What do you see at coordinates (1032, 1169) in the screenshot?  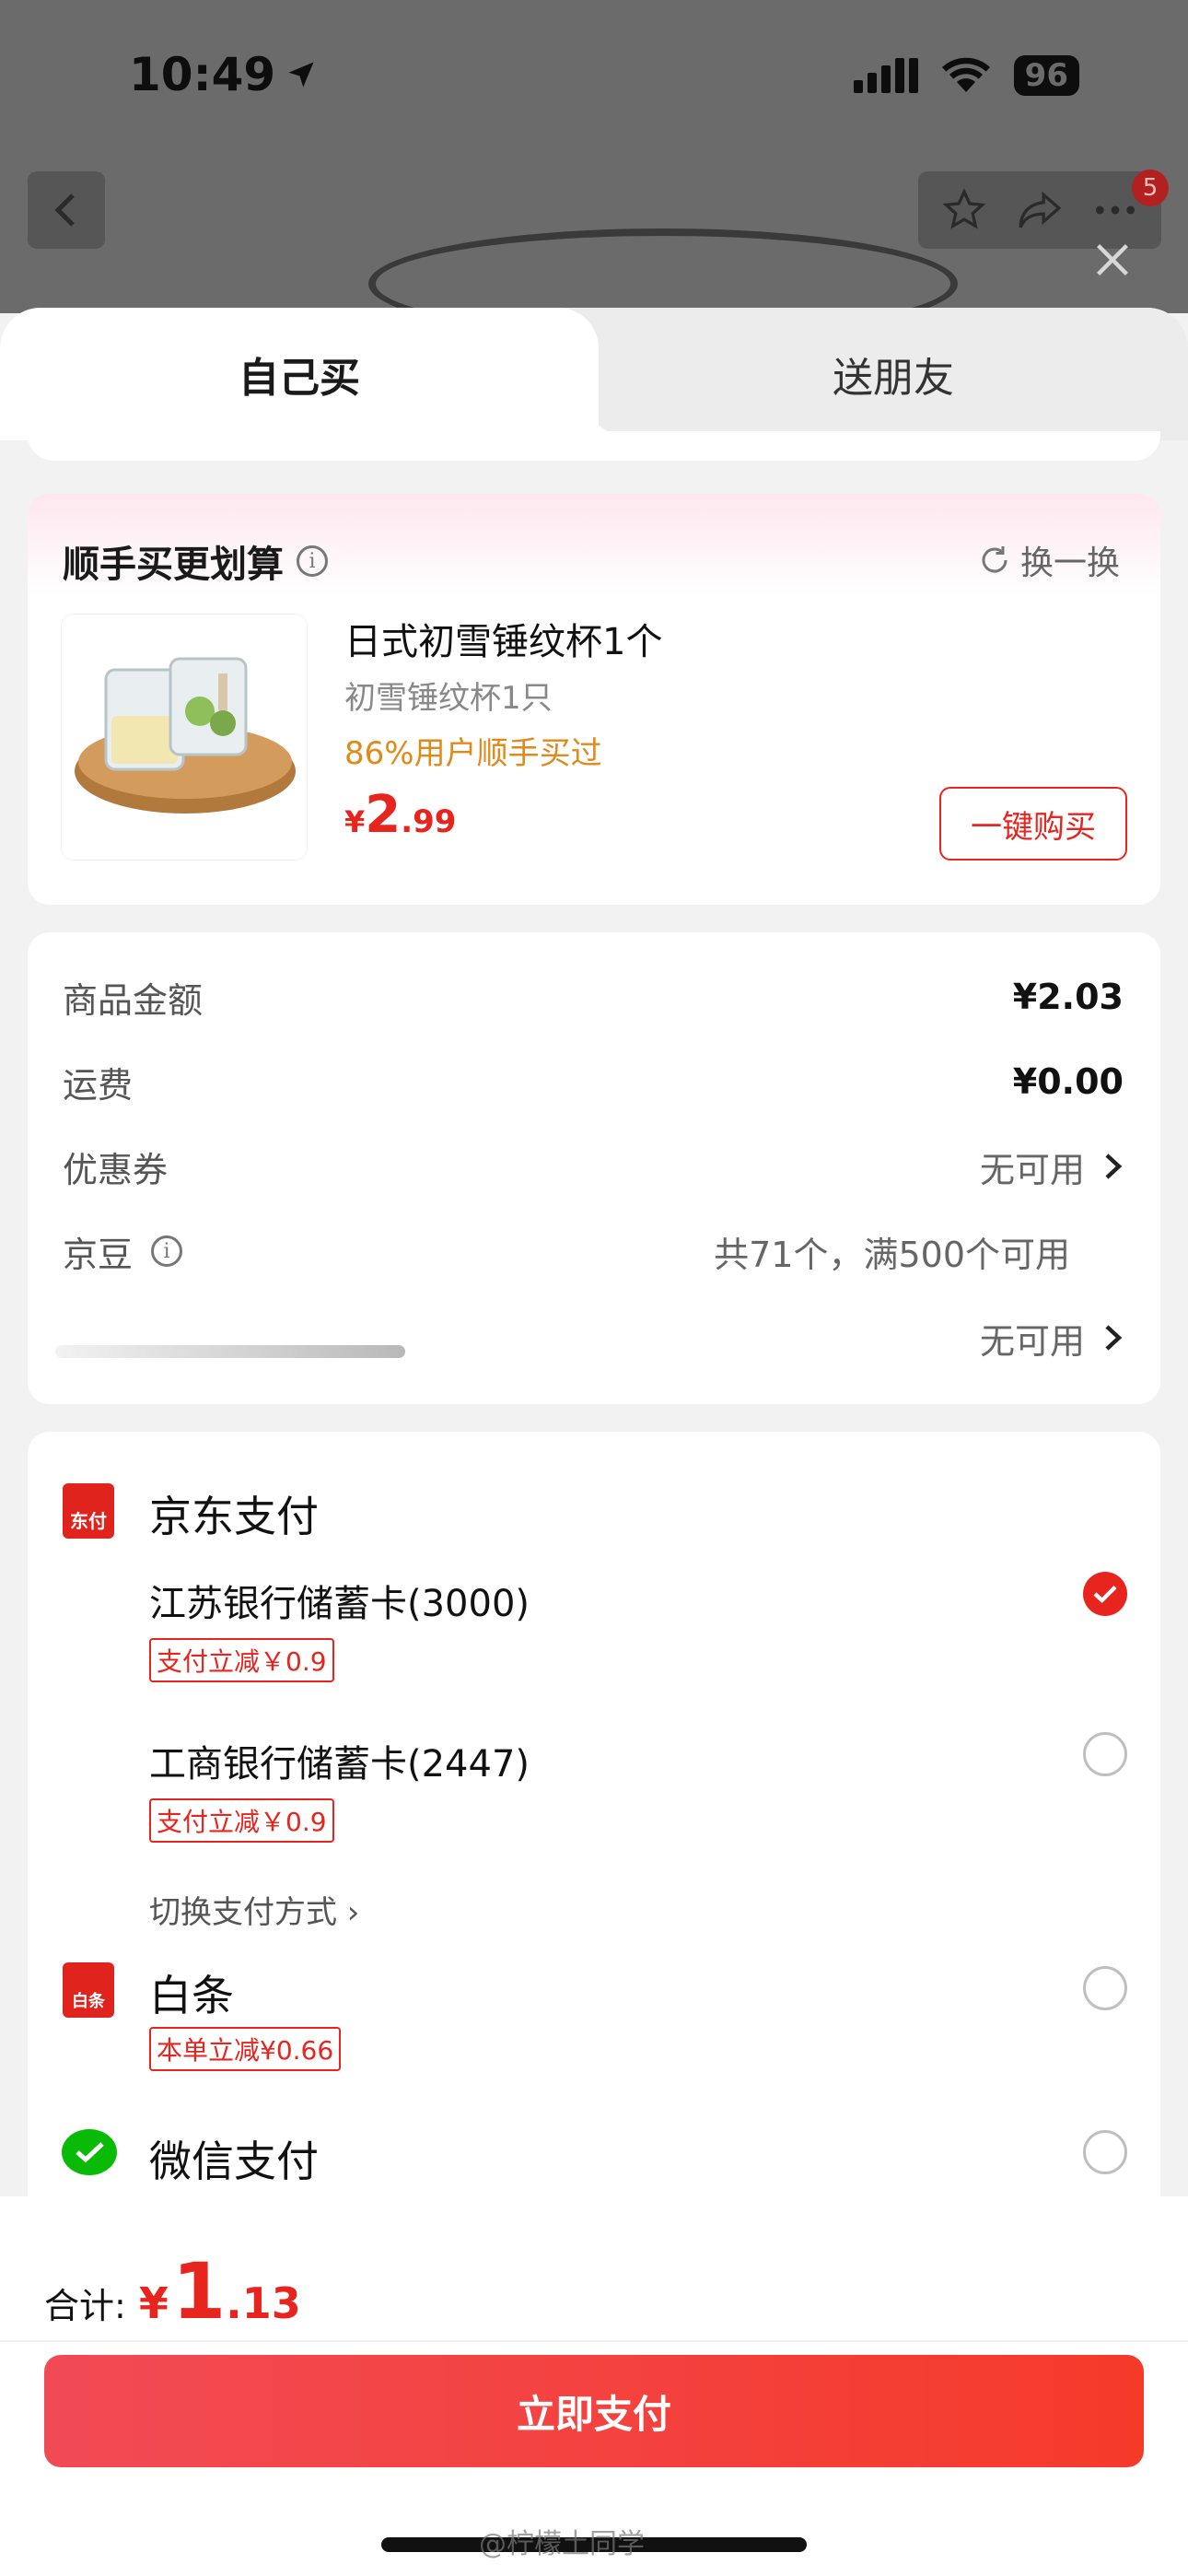 I see `coupon-value: 无可用` at bounding box center [1032, 1169].